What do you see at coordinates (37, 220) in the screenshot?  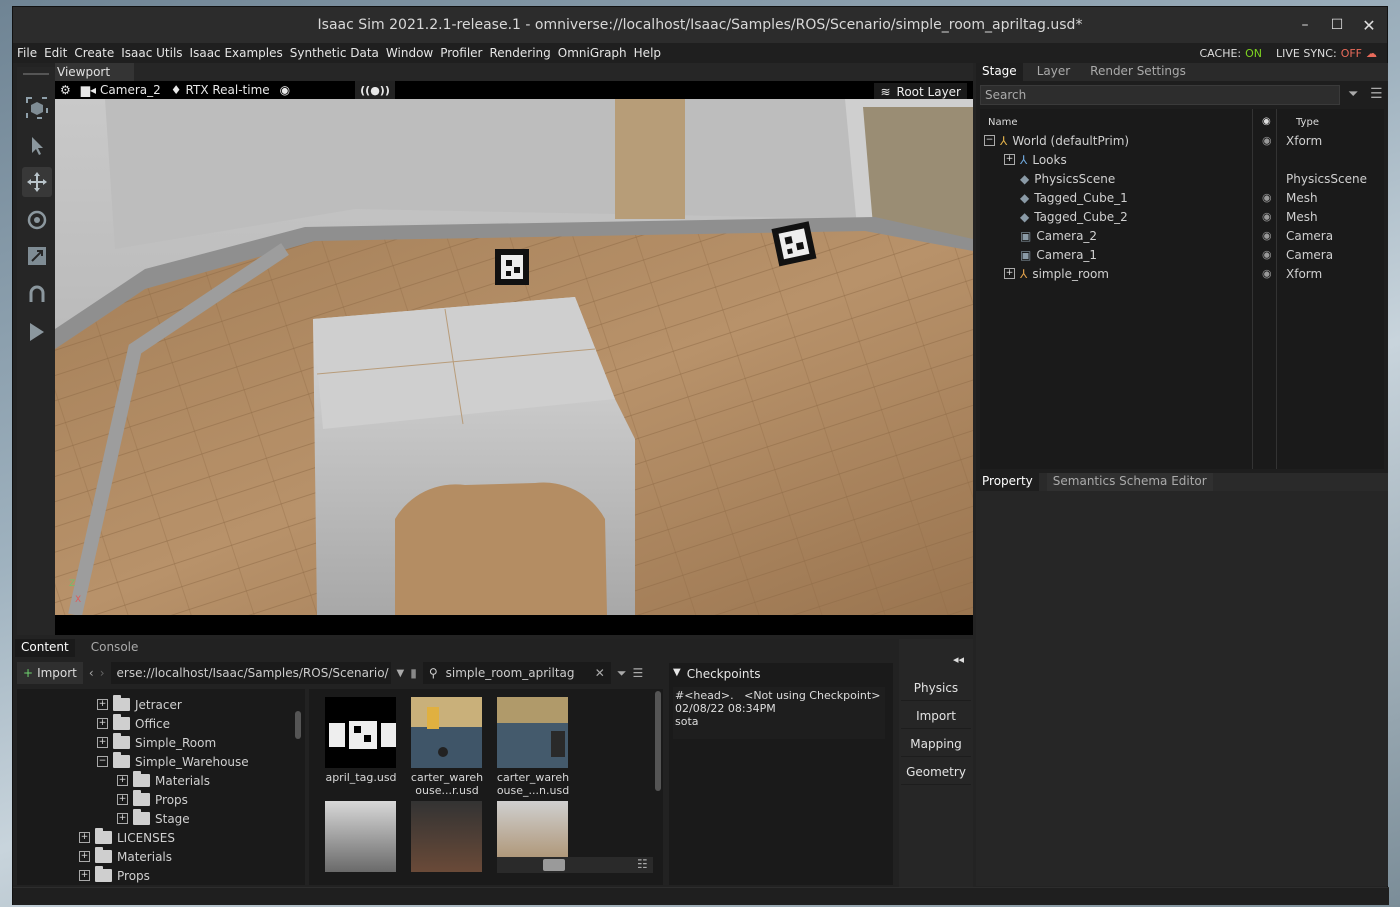 I see `rotate-icon` at bounding box center [37, 220].